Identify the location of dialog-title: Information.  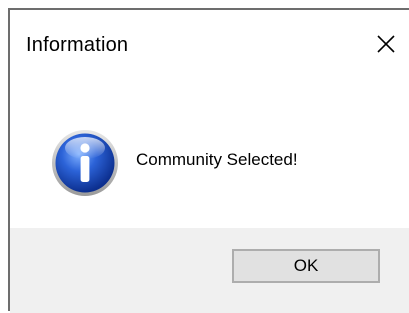
(77, 45).